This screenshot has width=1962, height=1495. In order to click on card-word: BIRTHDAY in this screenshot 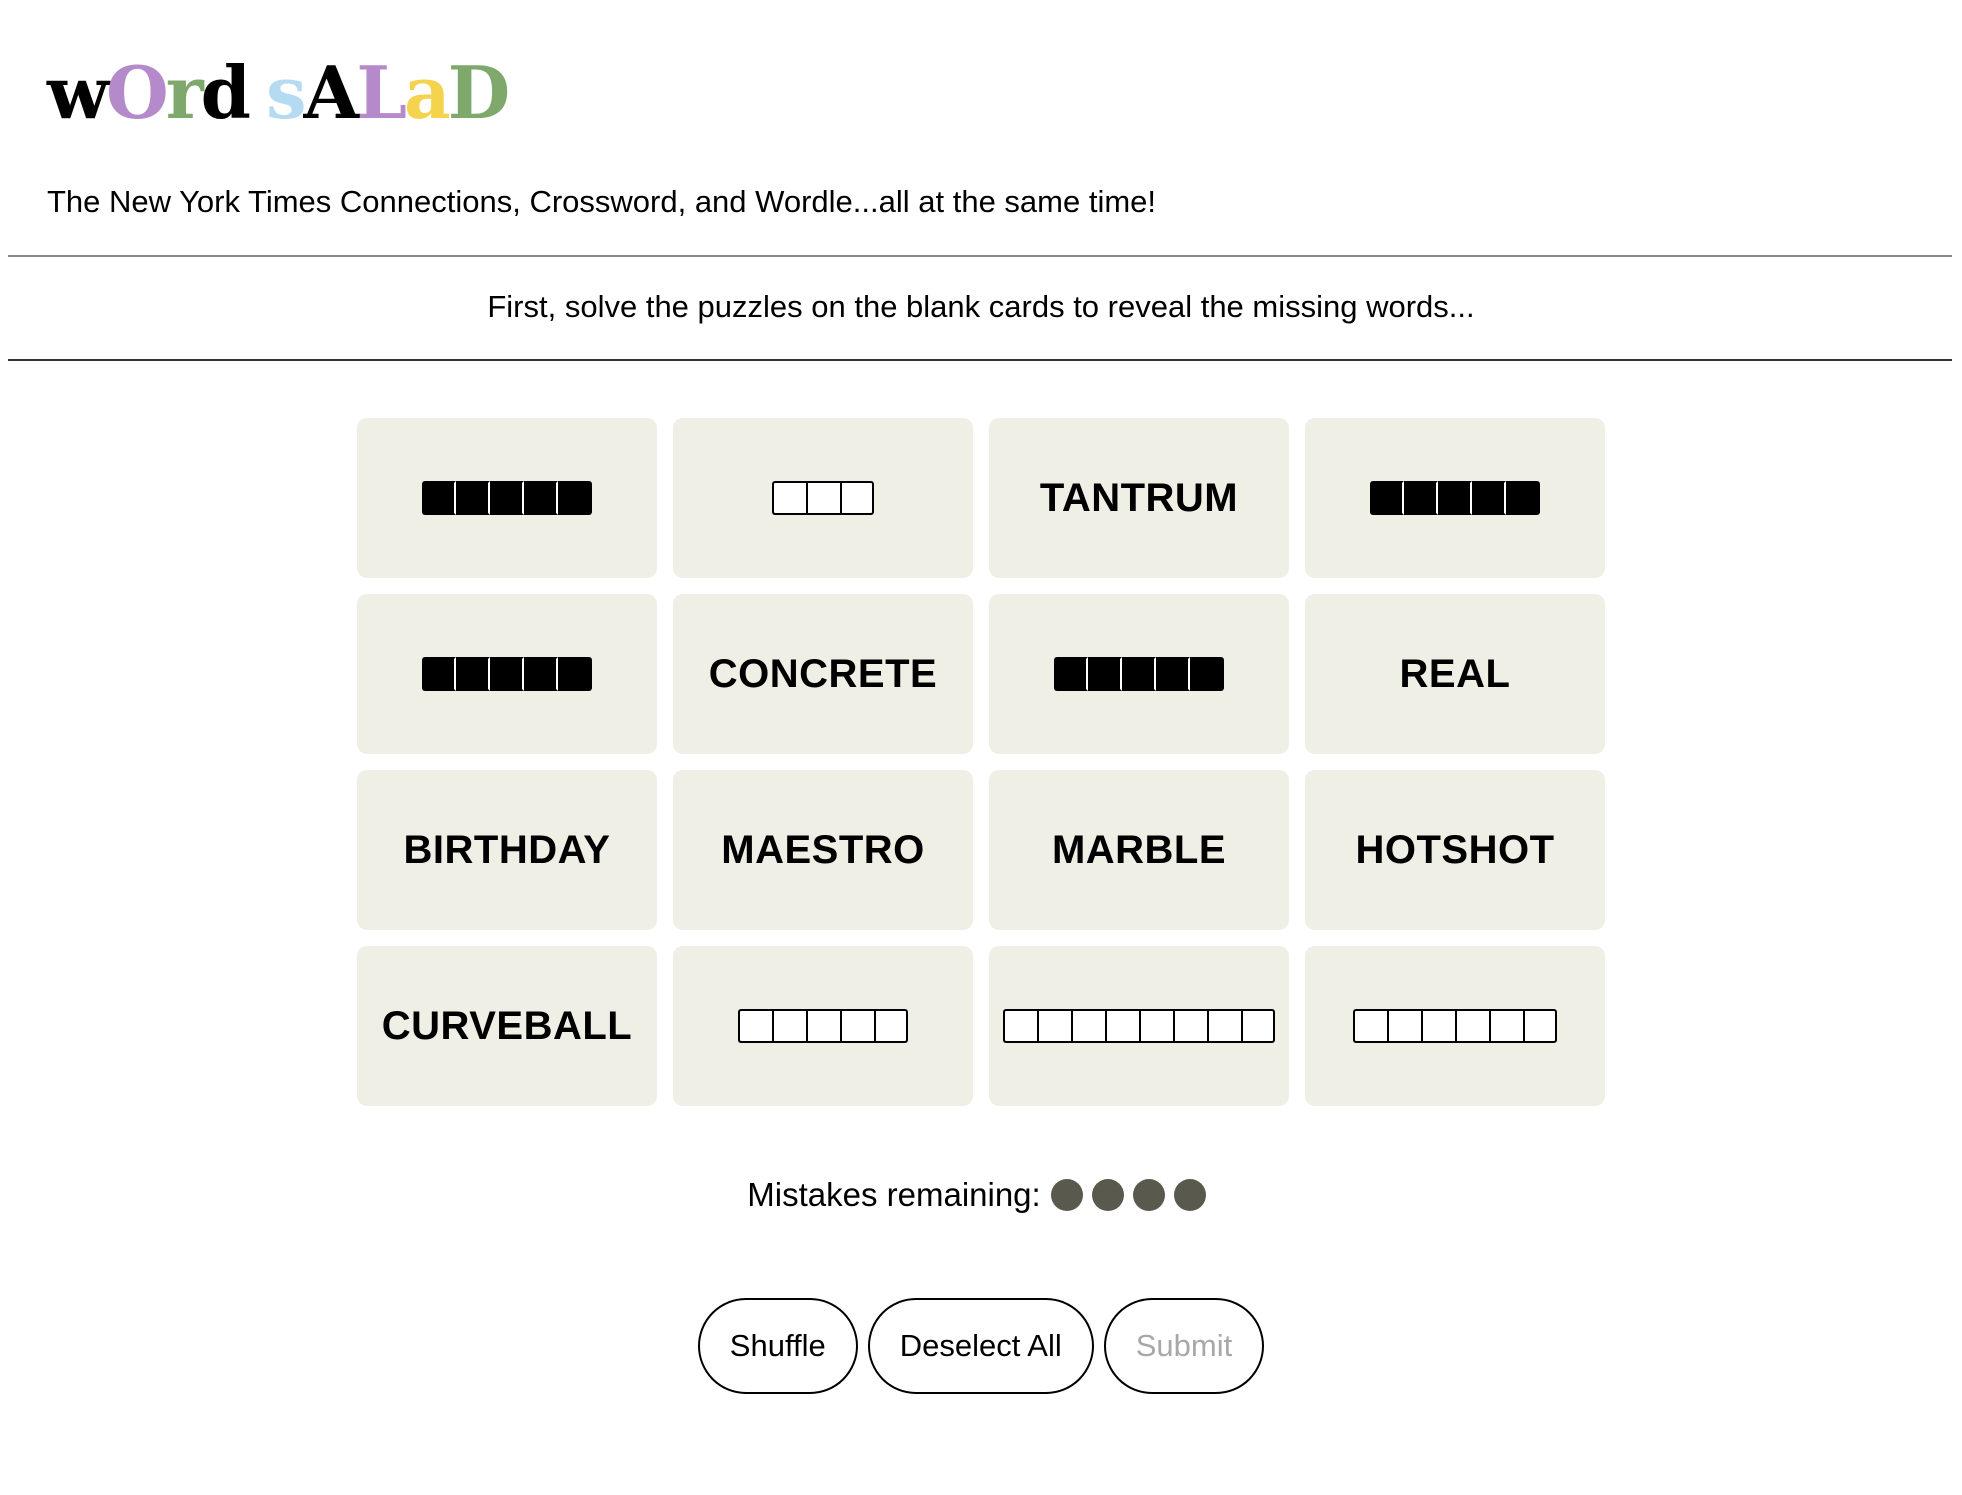, I will do `click(507, 849)`.